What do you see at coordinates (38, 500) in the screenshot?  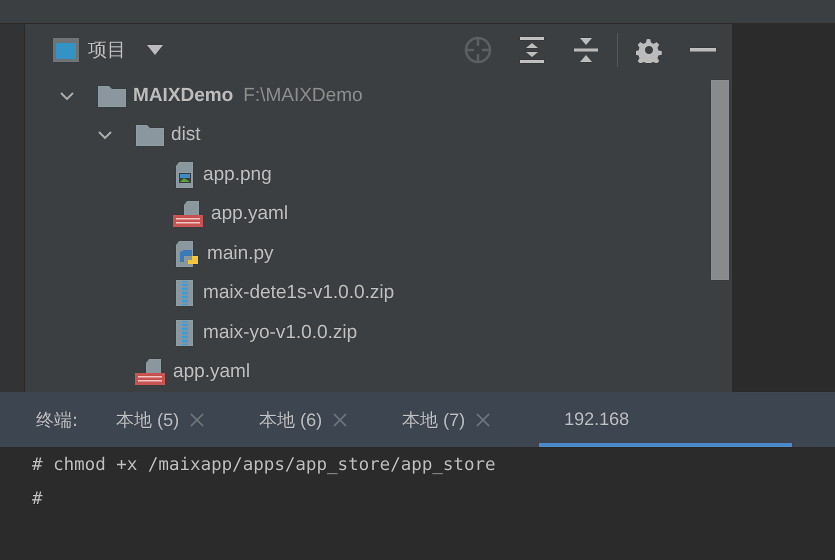 I see `terminal-line: #` at bounding box center [38, 500].